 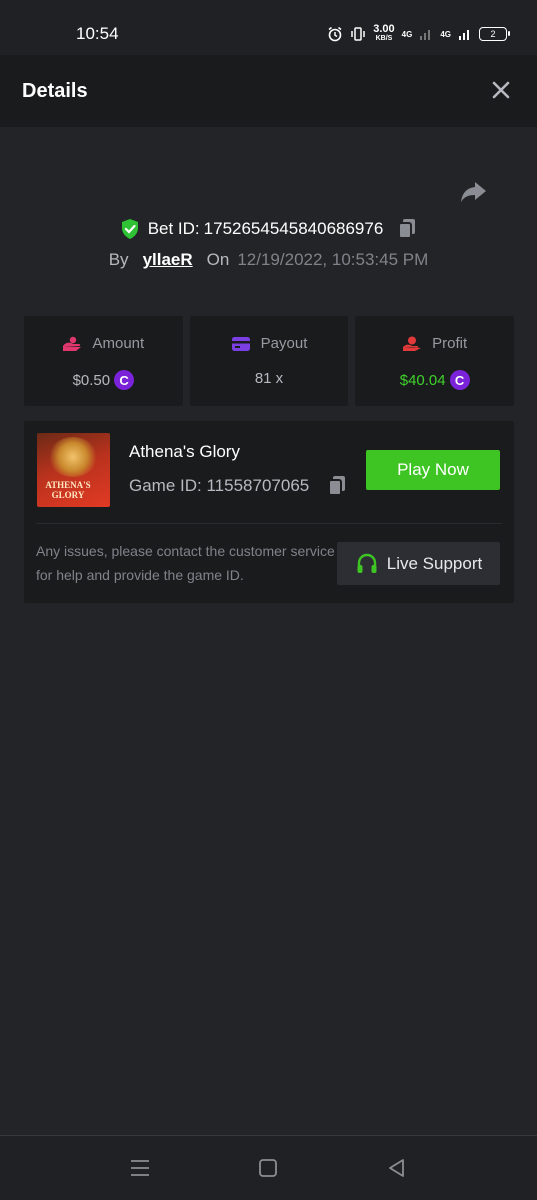 I want to click on username-link: yllaeR, so click(x=168, y=260).